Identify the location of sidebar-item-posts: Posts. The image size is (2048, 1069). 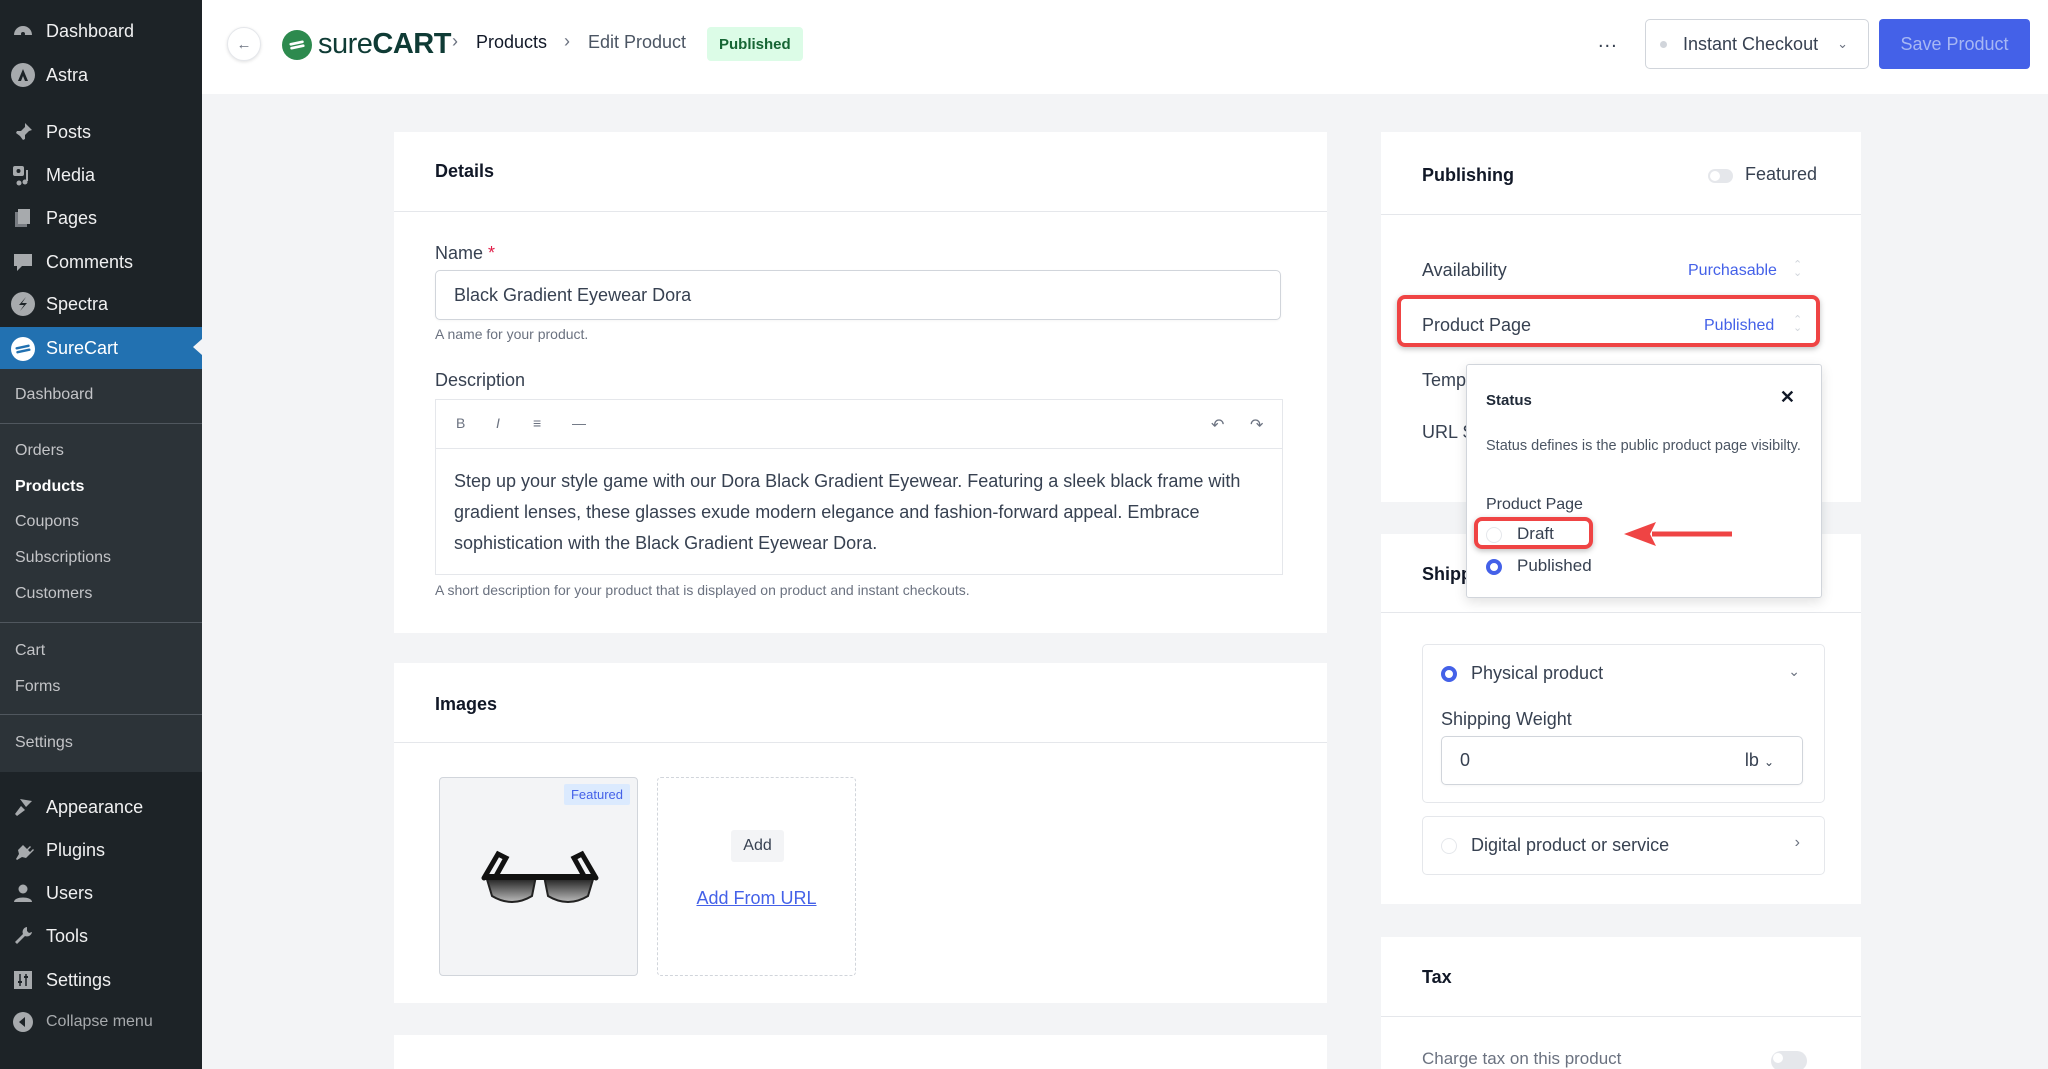
(101, 132).